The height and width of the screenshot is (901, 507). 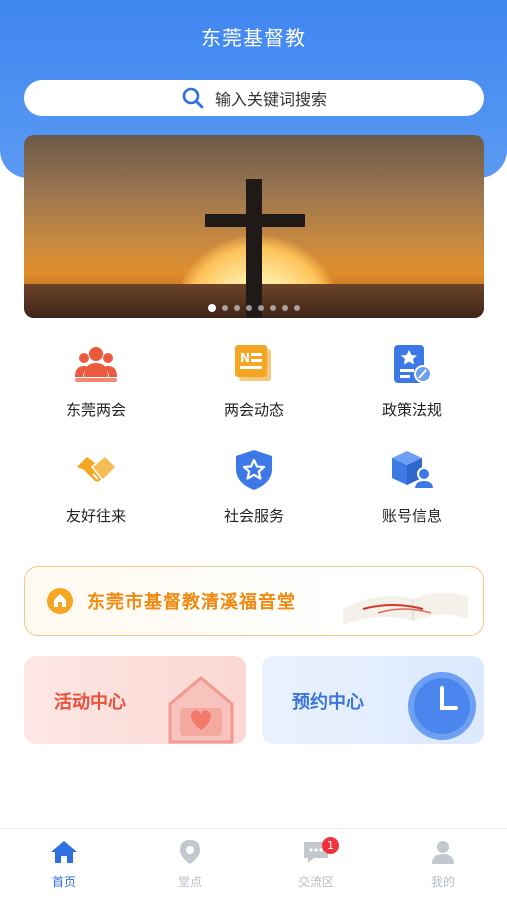 I want to click on shield-star-icon, so click(x=254, y=470).